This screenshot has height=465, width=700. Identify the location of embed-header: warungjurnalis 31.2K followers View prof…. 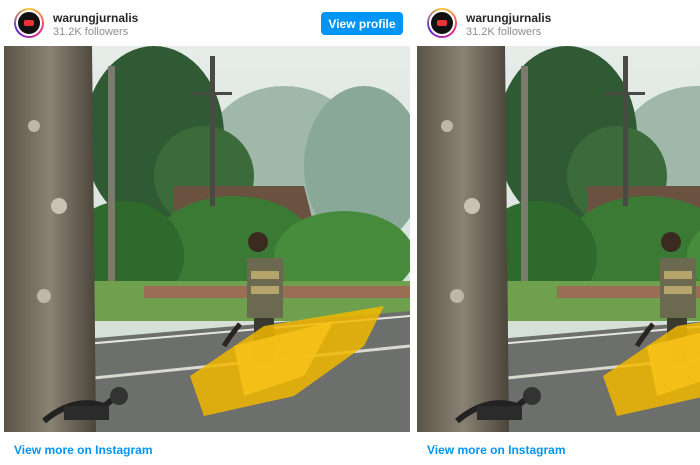
(206, 23).